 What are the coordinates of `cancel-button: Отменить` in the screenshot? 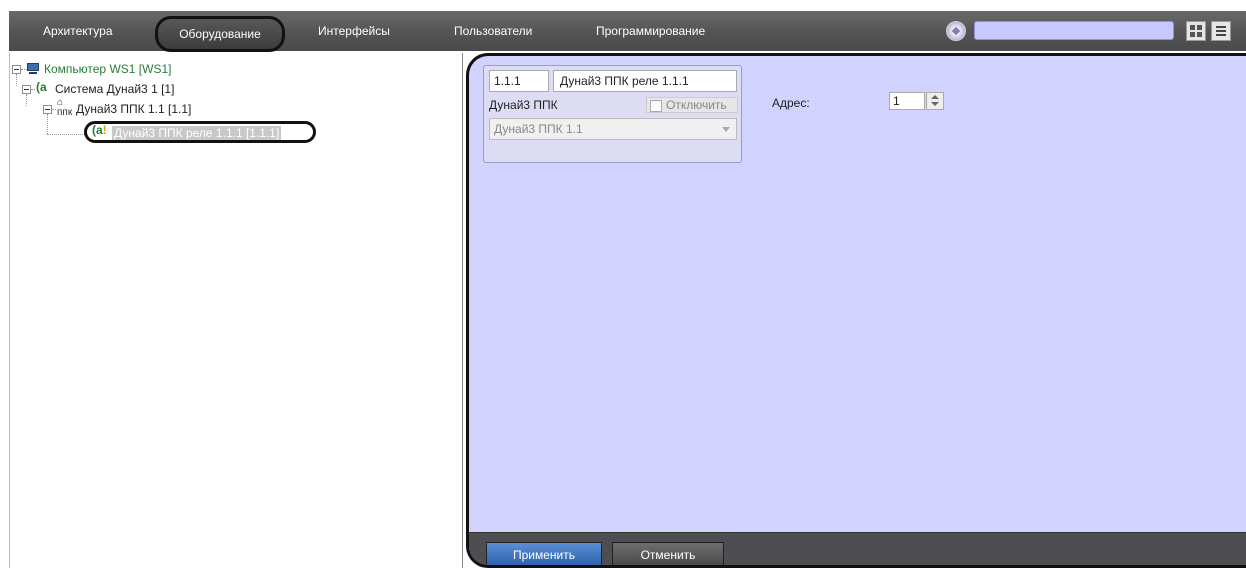 It's located at (668, 553).